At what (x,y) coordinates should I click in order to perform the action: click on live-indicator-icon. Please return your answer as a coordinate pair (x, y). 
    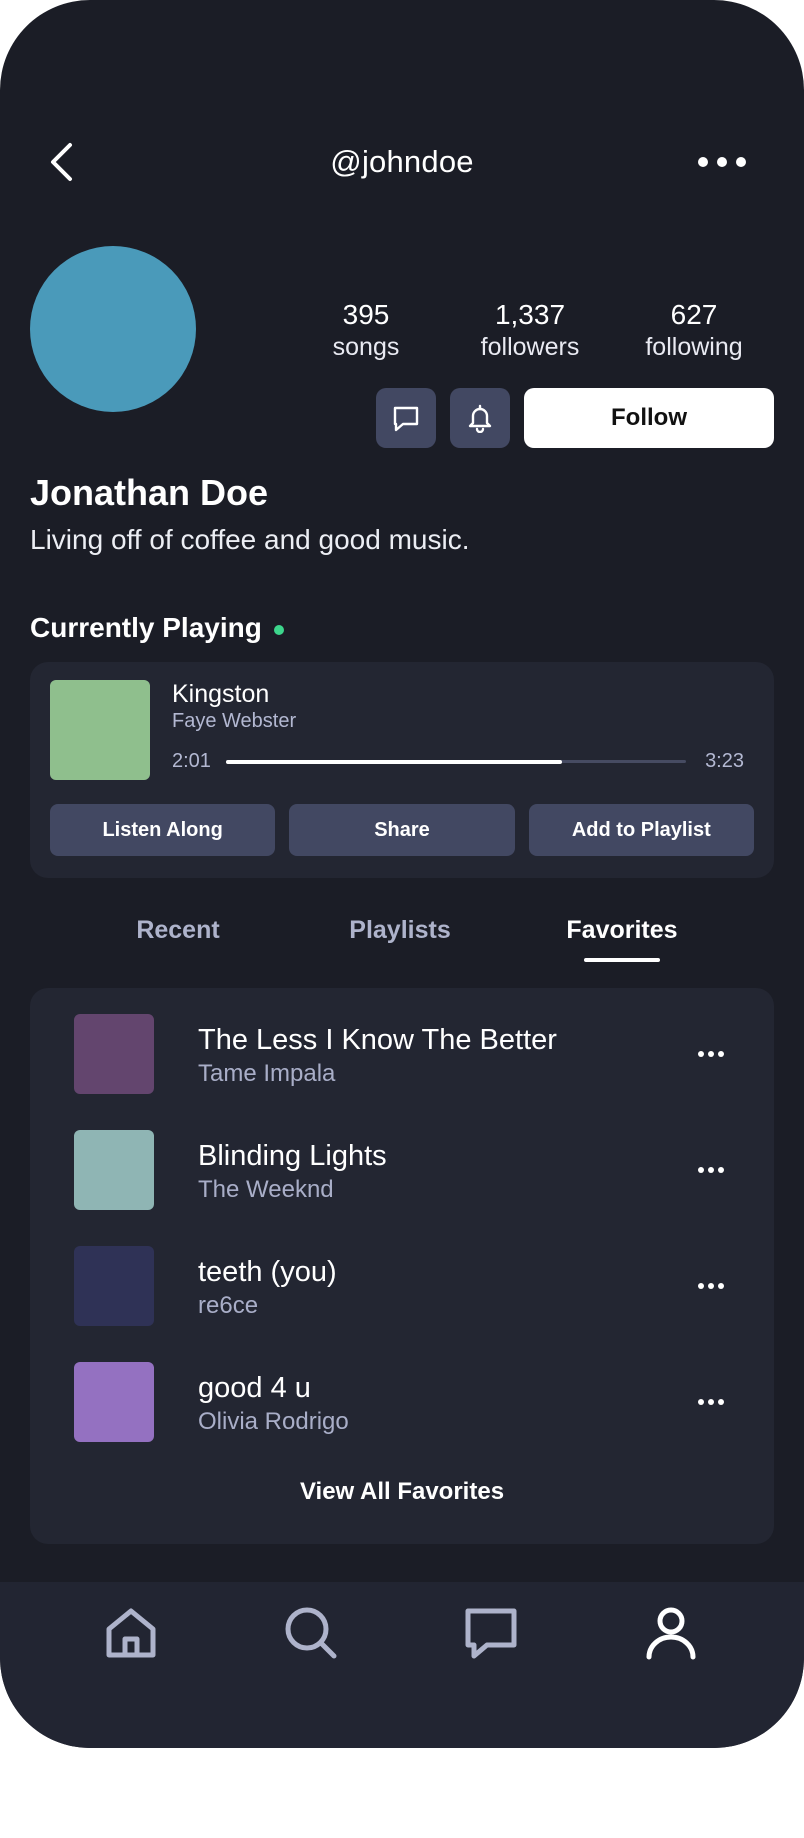
    Looking at the image, I should click on (278, 630).